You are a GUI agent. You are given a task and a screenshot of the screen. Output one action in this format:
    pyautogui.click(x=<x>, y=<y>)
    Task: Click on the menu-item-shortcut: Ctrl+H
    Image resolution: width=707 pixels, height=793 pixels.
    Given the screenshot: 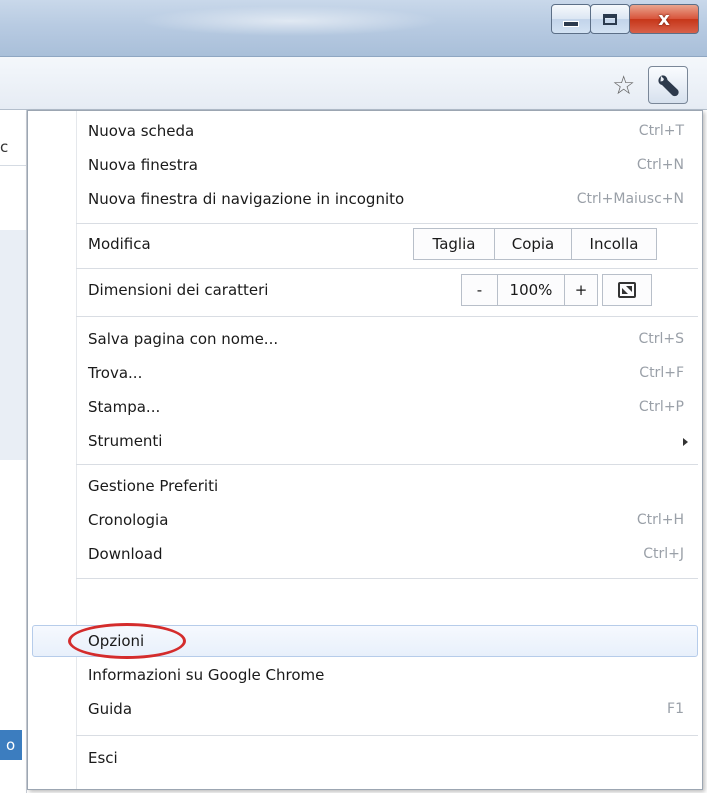 What is the action you would take?
    pyautogui.click(x=660, y=520)
    